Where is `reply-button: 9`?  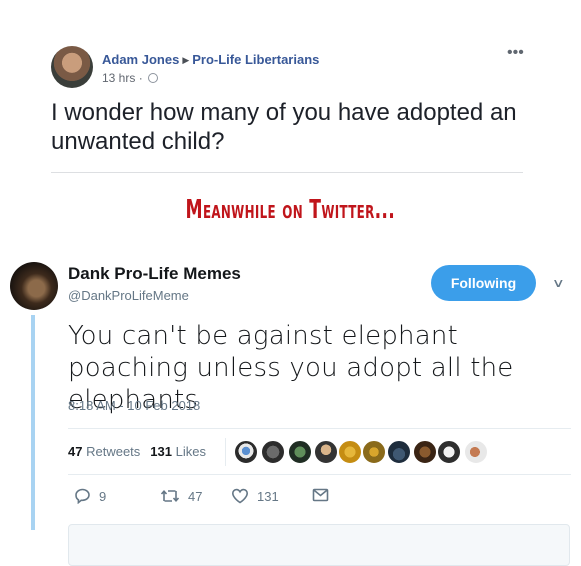 reply-button: 9 is located at coordinates (90, 496).